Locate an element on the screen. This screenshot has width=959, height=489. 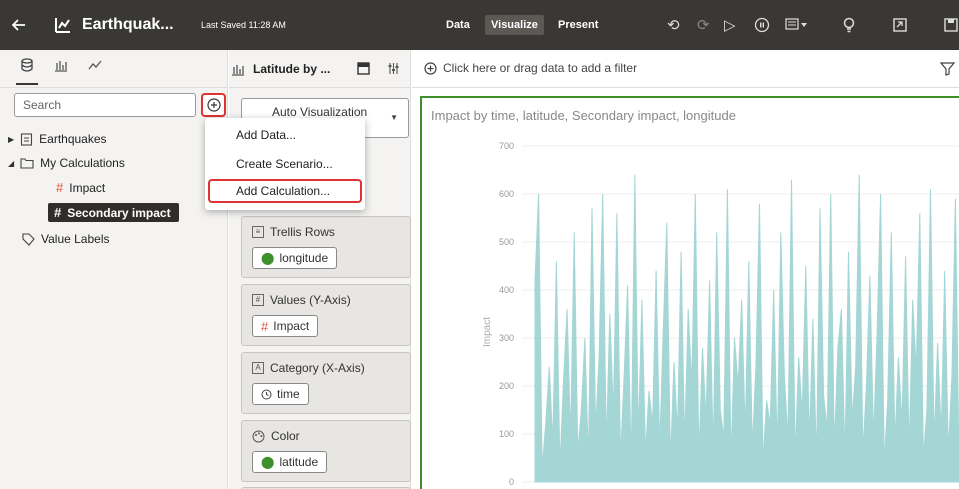
tree-item-impact: # Impact is located at coordinates (80, 187).